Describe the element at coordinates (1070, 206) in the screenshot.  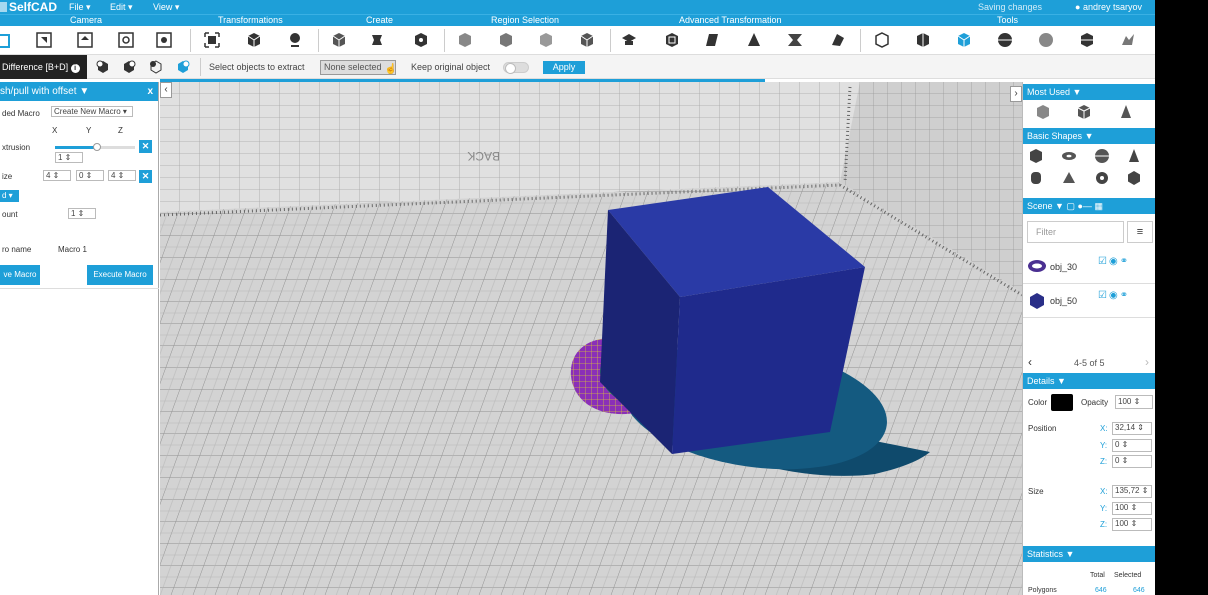
I see `view-mode-icon: ▢` at that location.